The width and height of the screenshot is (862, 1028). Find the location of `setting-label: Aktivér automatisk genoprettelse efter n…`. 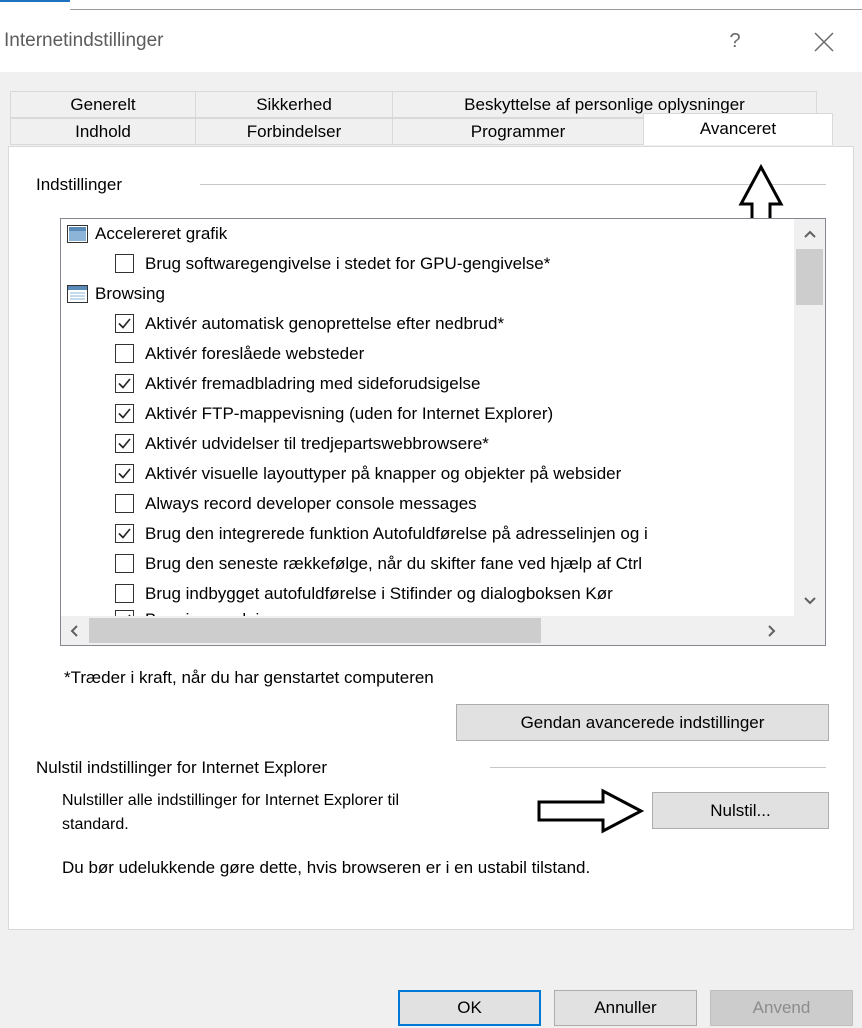

setting-label: Aktivér automatisk genoprettelse efter n… is located at coordinates (325, 323).